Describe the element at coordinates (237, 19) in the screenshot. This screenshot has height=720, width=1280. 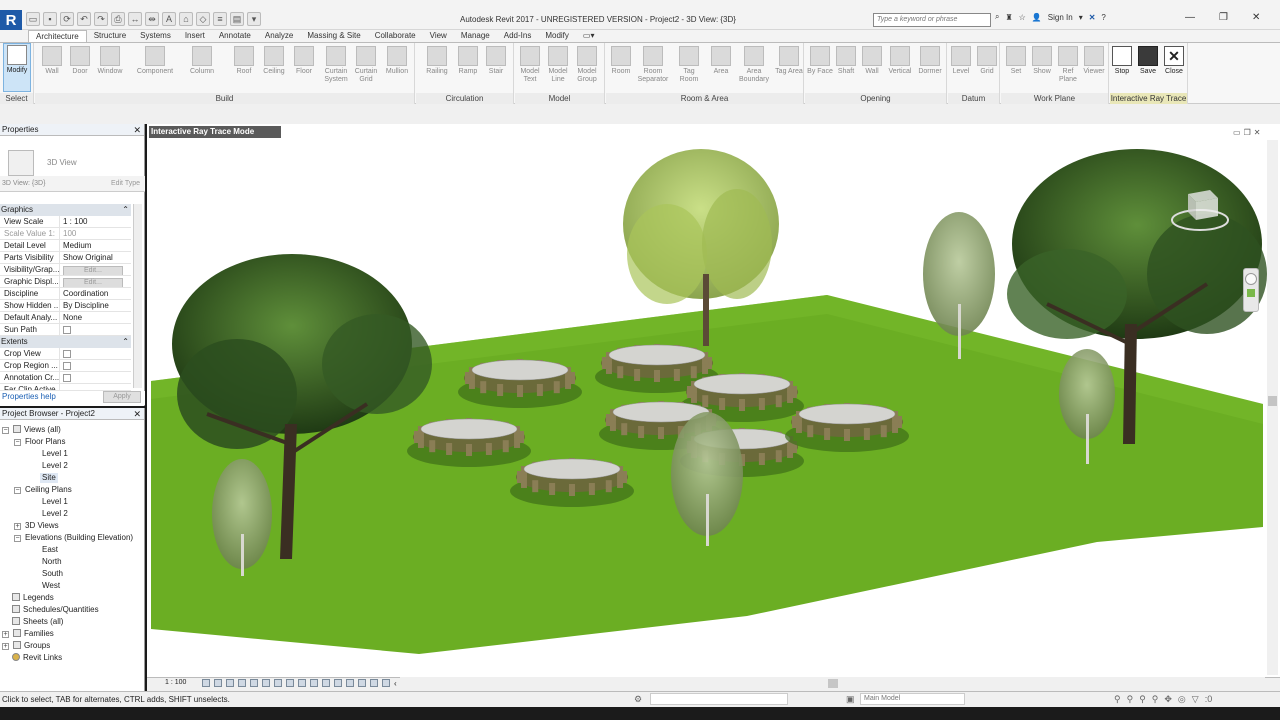
I see `switch-windows-icon: ▤` at that location.